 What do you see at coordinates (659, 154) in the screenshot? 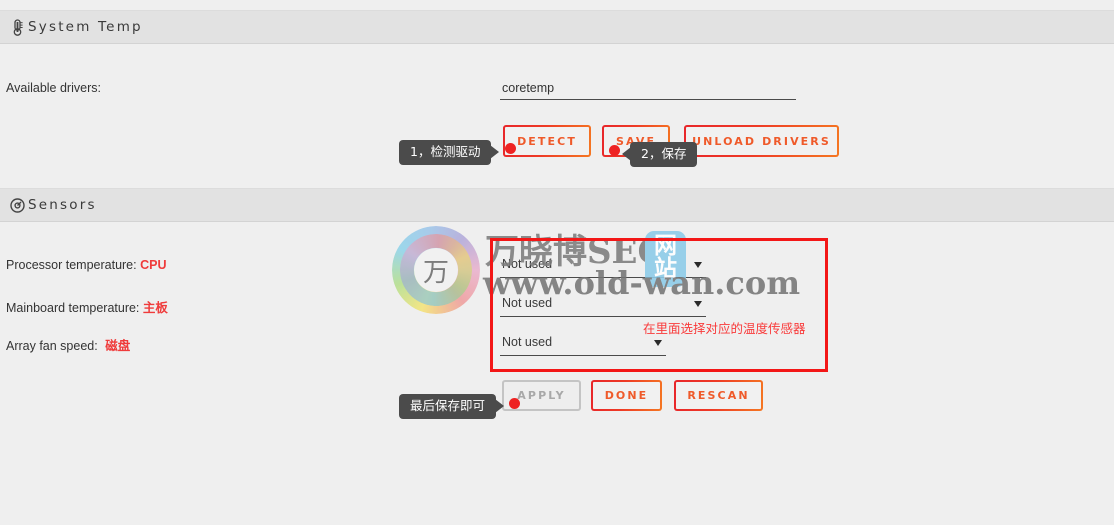
I see `tooltip-save: 2，保存` at bounding box center [659, 154].